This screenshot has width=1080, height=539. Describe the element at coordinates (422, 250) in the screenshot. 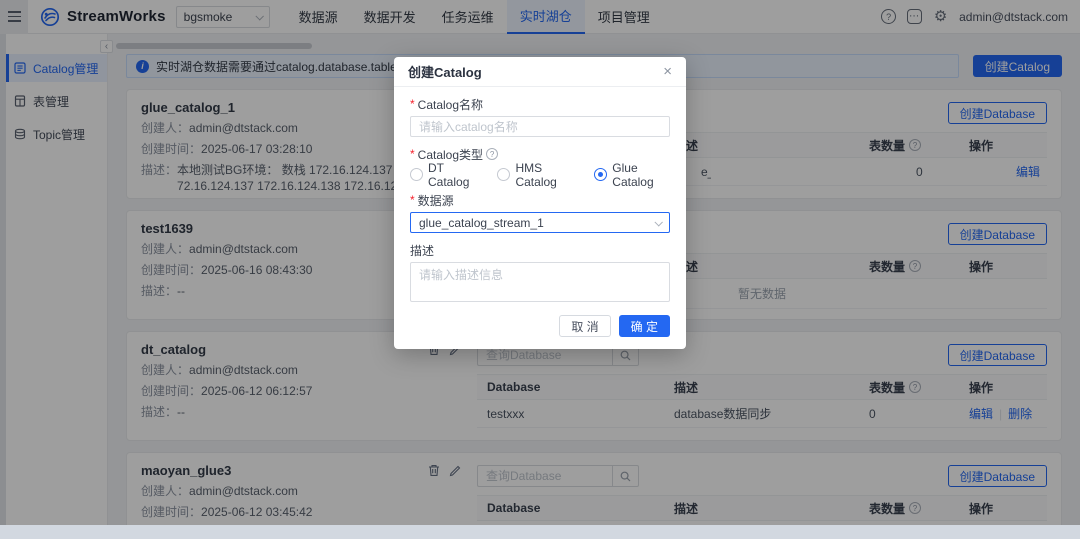

I see `description-label: 描述` at that location.